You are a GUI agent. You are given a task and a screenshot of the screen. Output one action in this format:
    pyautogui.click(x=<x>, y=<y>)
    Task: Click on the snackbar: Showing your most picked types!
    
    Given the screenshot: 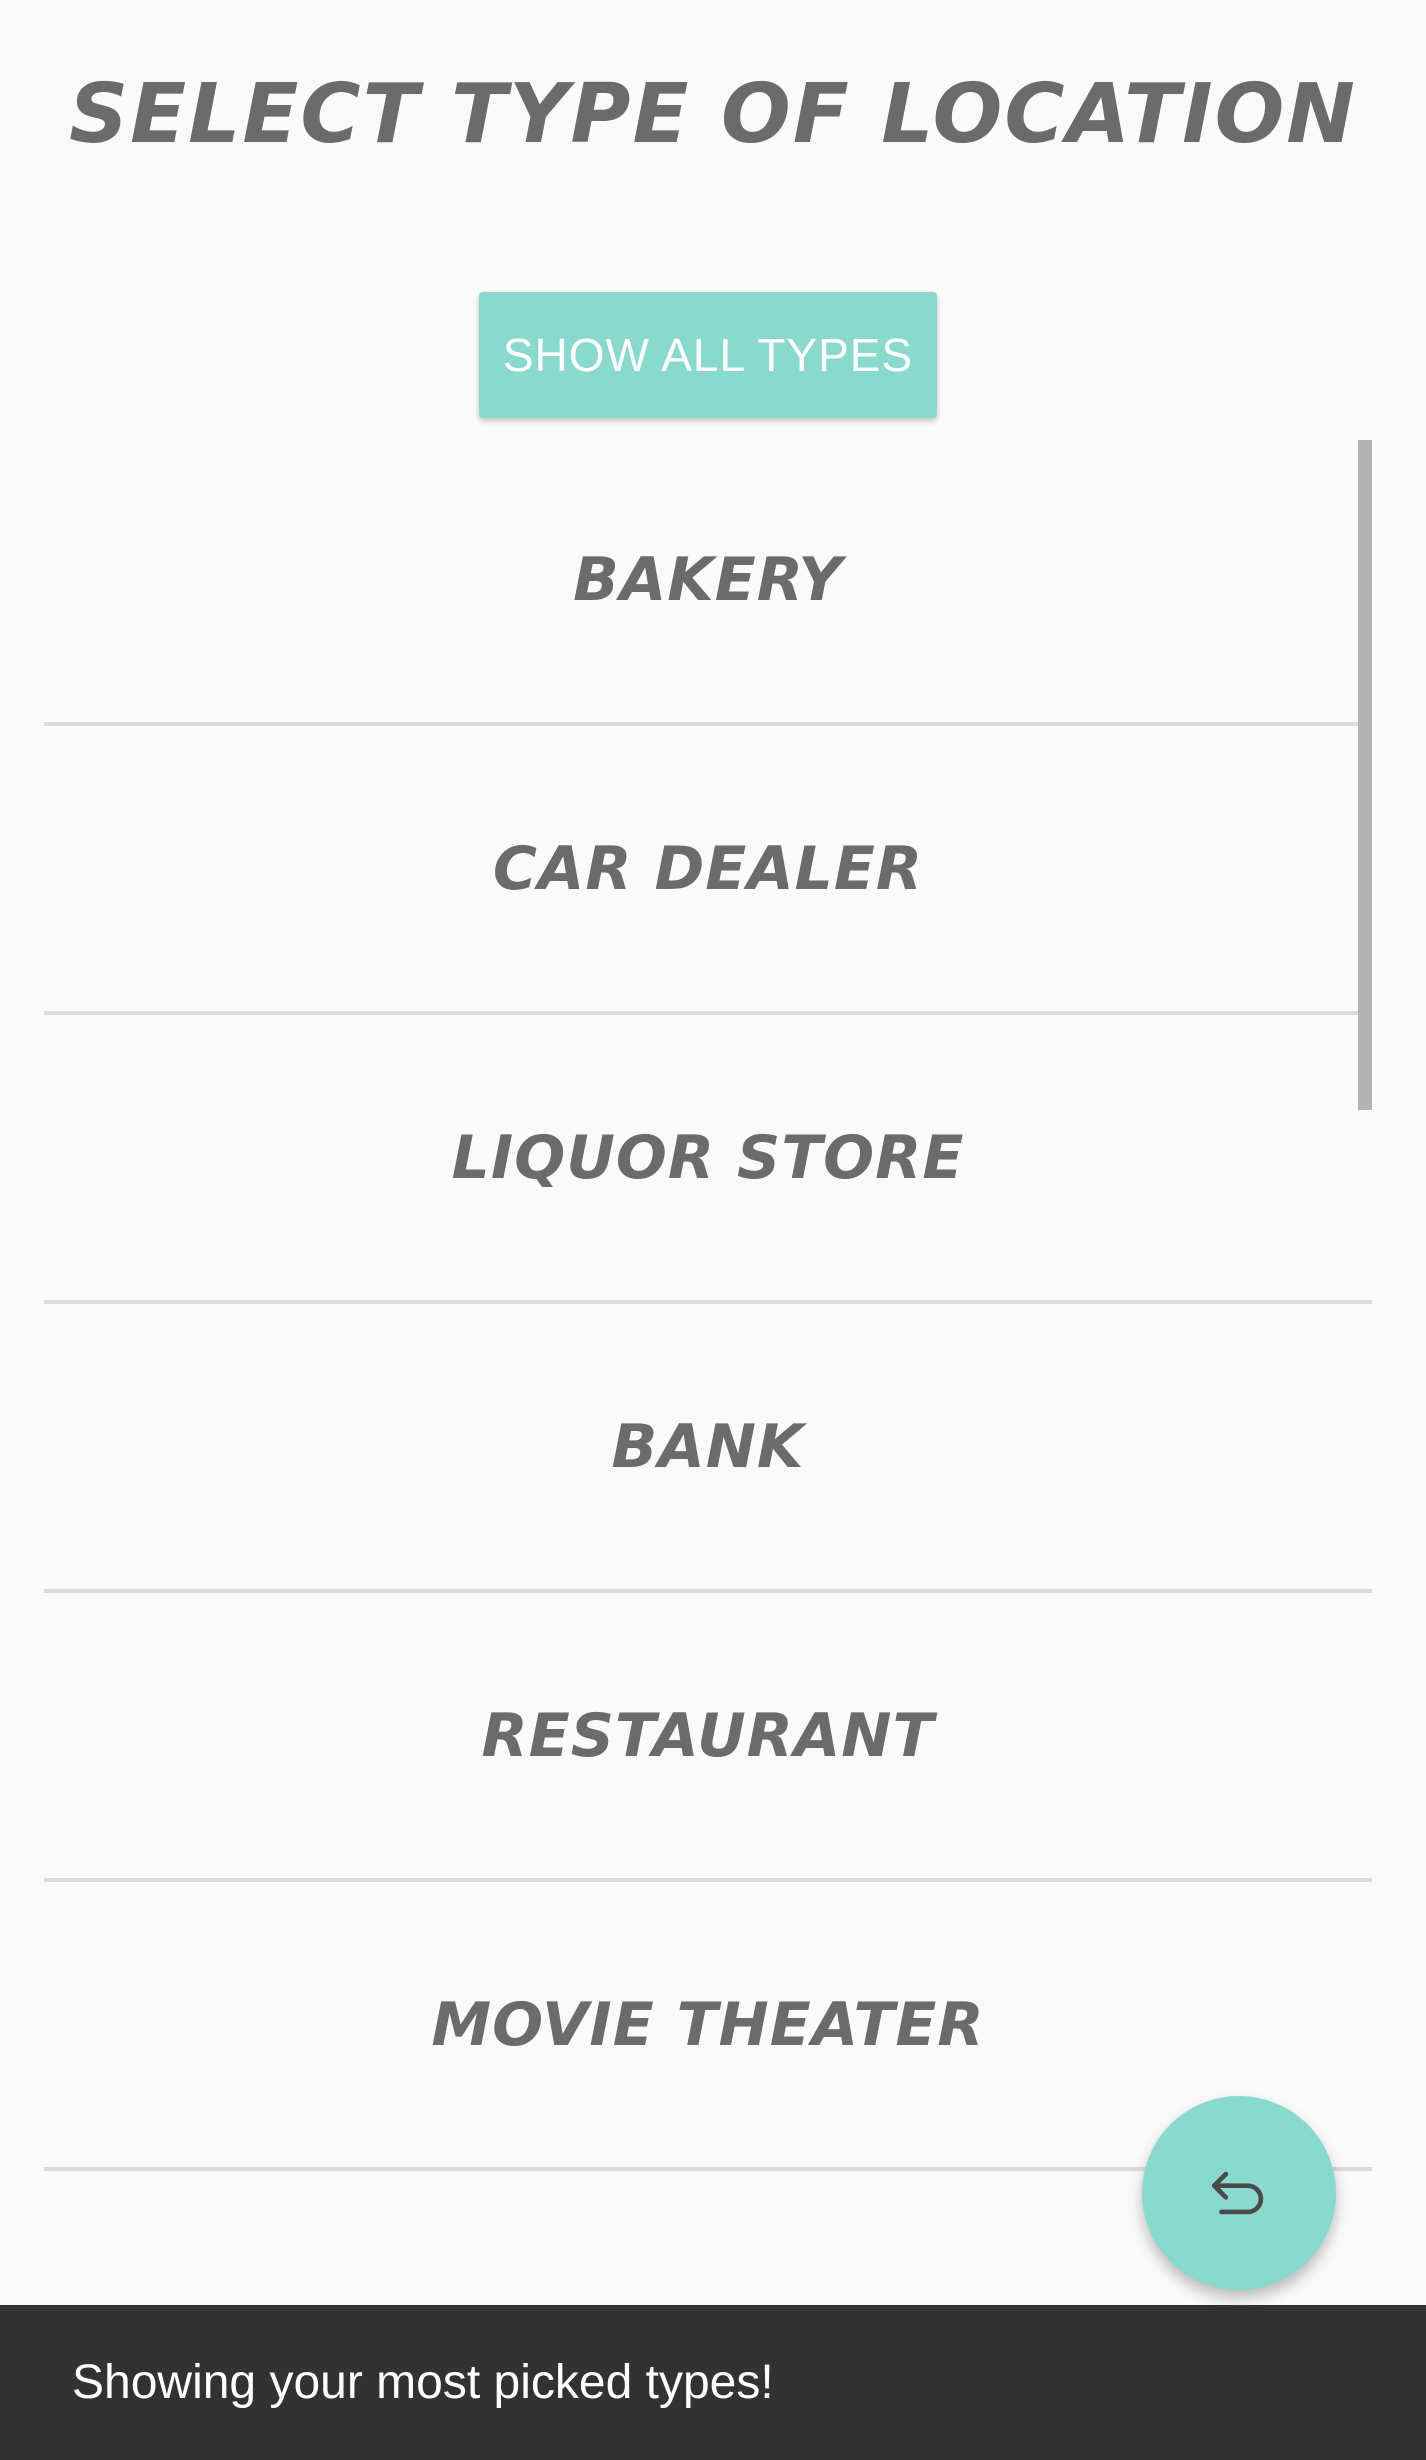 What is the action you would take?
    pyautogui.click(x=713, y=2382)
    